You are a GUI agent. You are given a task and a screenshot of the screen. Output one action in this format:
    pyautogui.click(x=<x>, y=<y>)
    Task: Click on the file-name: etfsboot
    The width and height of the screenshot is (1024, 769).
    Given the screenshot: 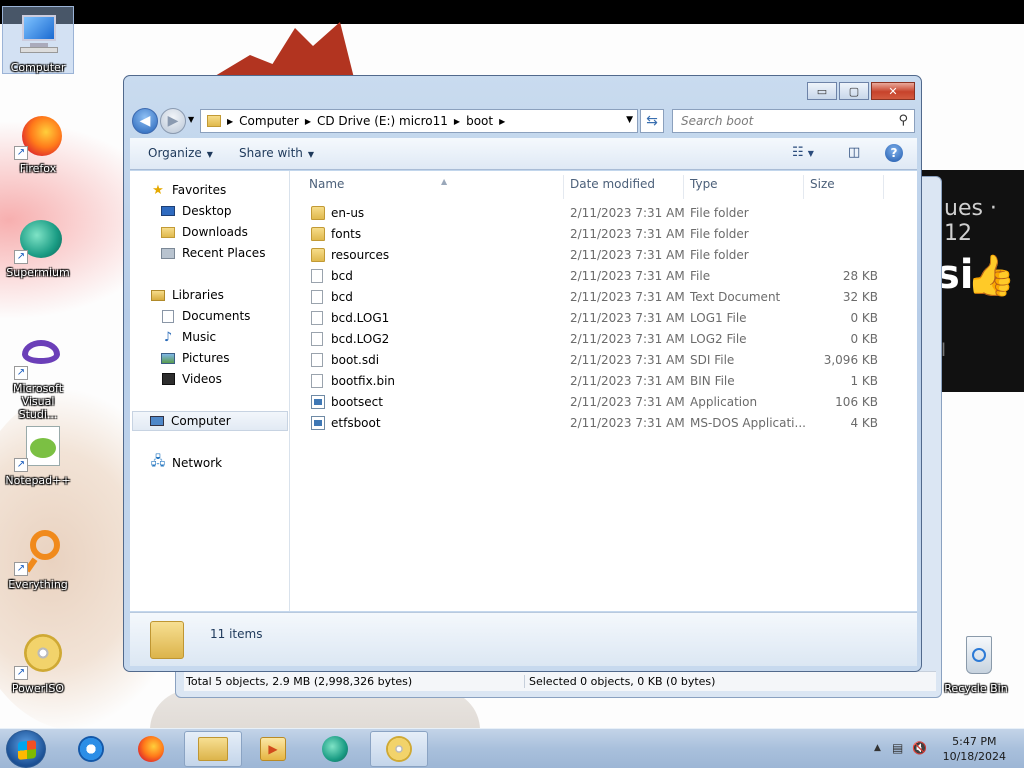 What is the action you would take?
    pyautogui.click(x=356, y=423)
    